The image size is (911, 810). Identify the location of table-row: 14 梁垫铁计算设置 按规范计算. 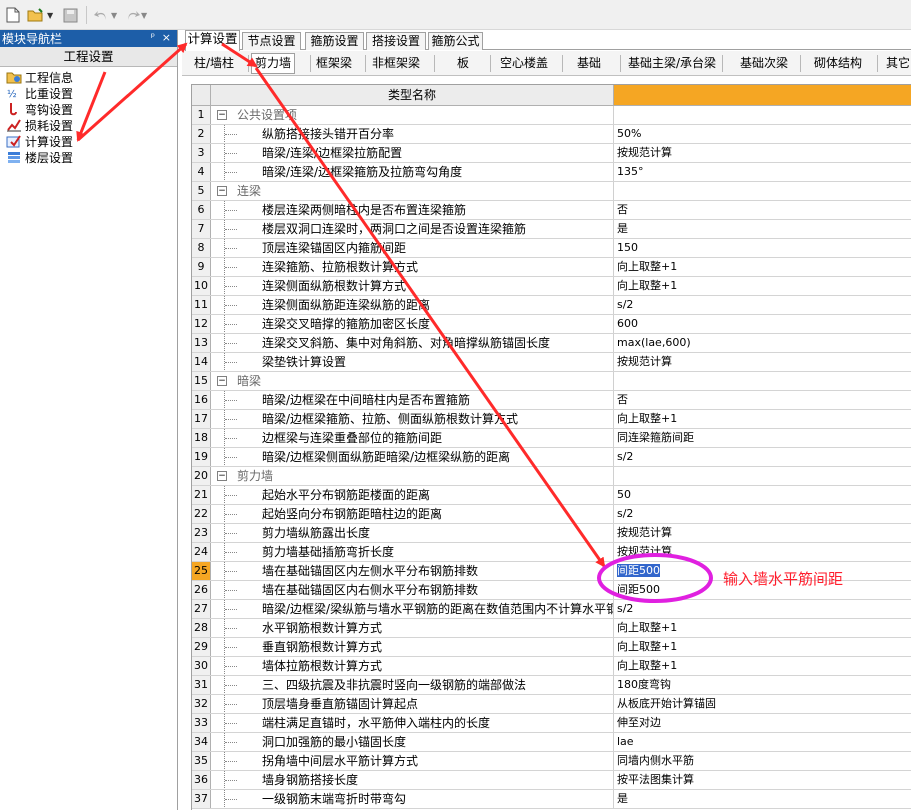
(551, 362).